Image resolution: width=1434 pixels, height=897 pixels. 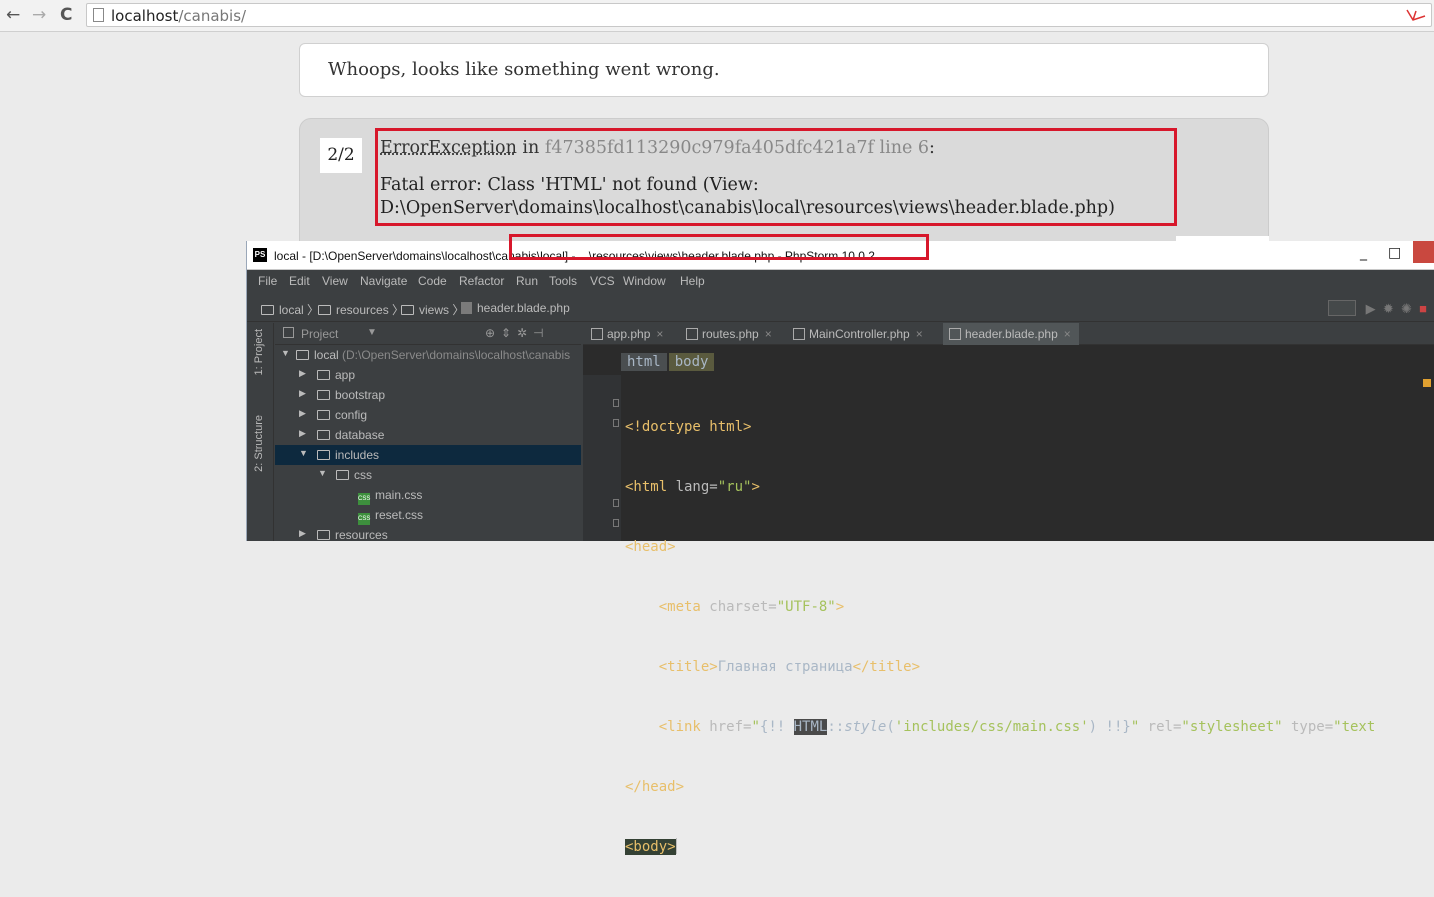 What do you see at coordinates (523, 308) in the screenshot?
I see `crumb-label: header.blade.php` at bounding box center [523, 308].